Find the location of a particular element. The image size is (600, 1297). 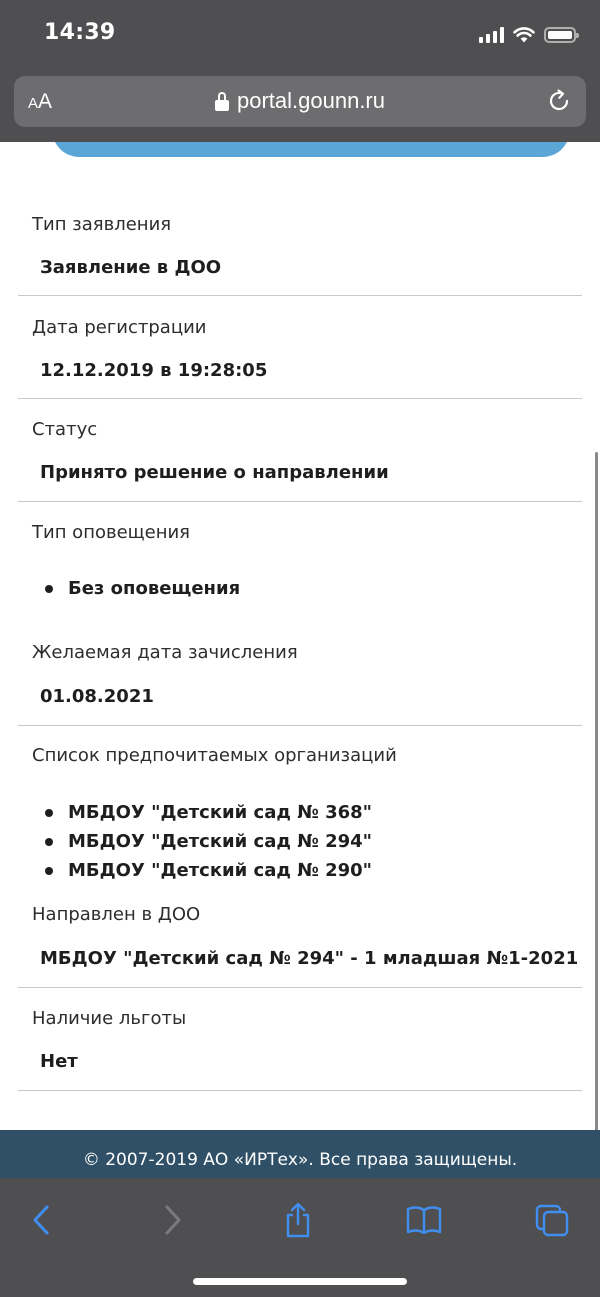

list-item: Без оповещения is located at coordinates (142, 588).